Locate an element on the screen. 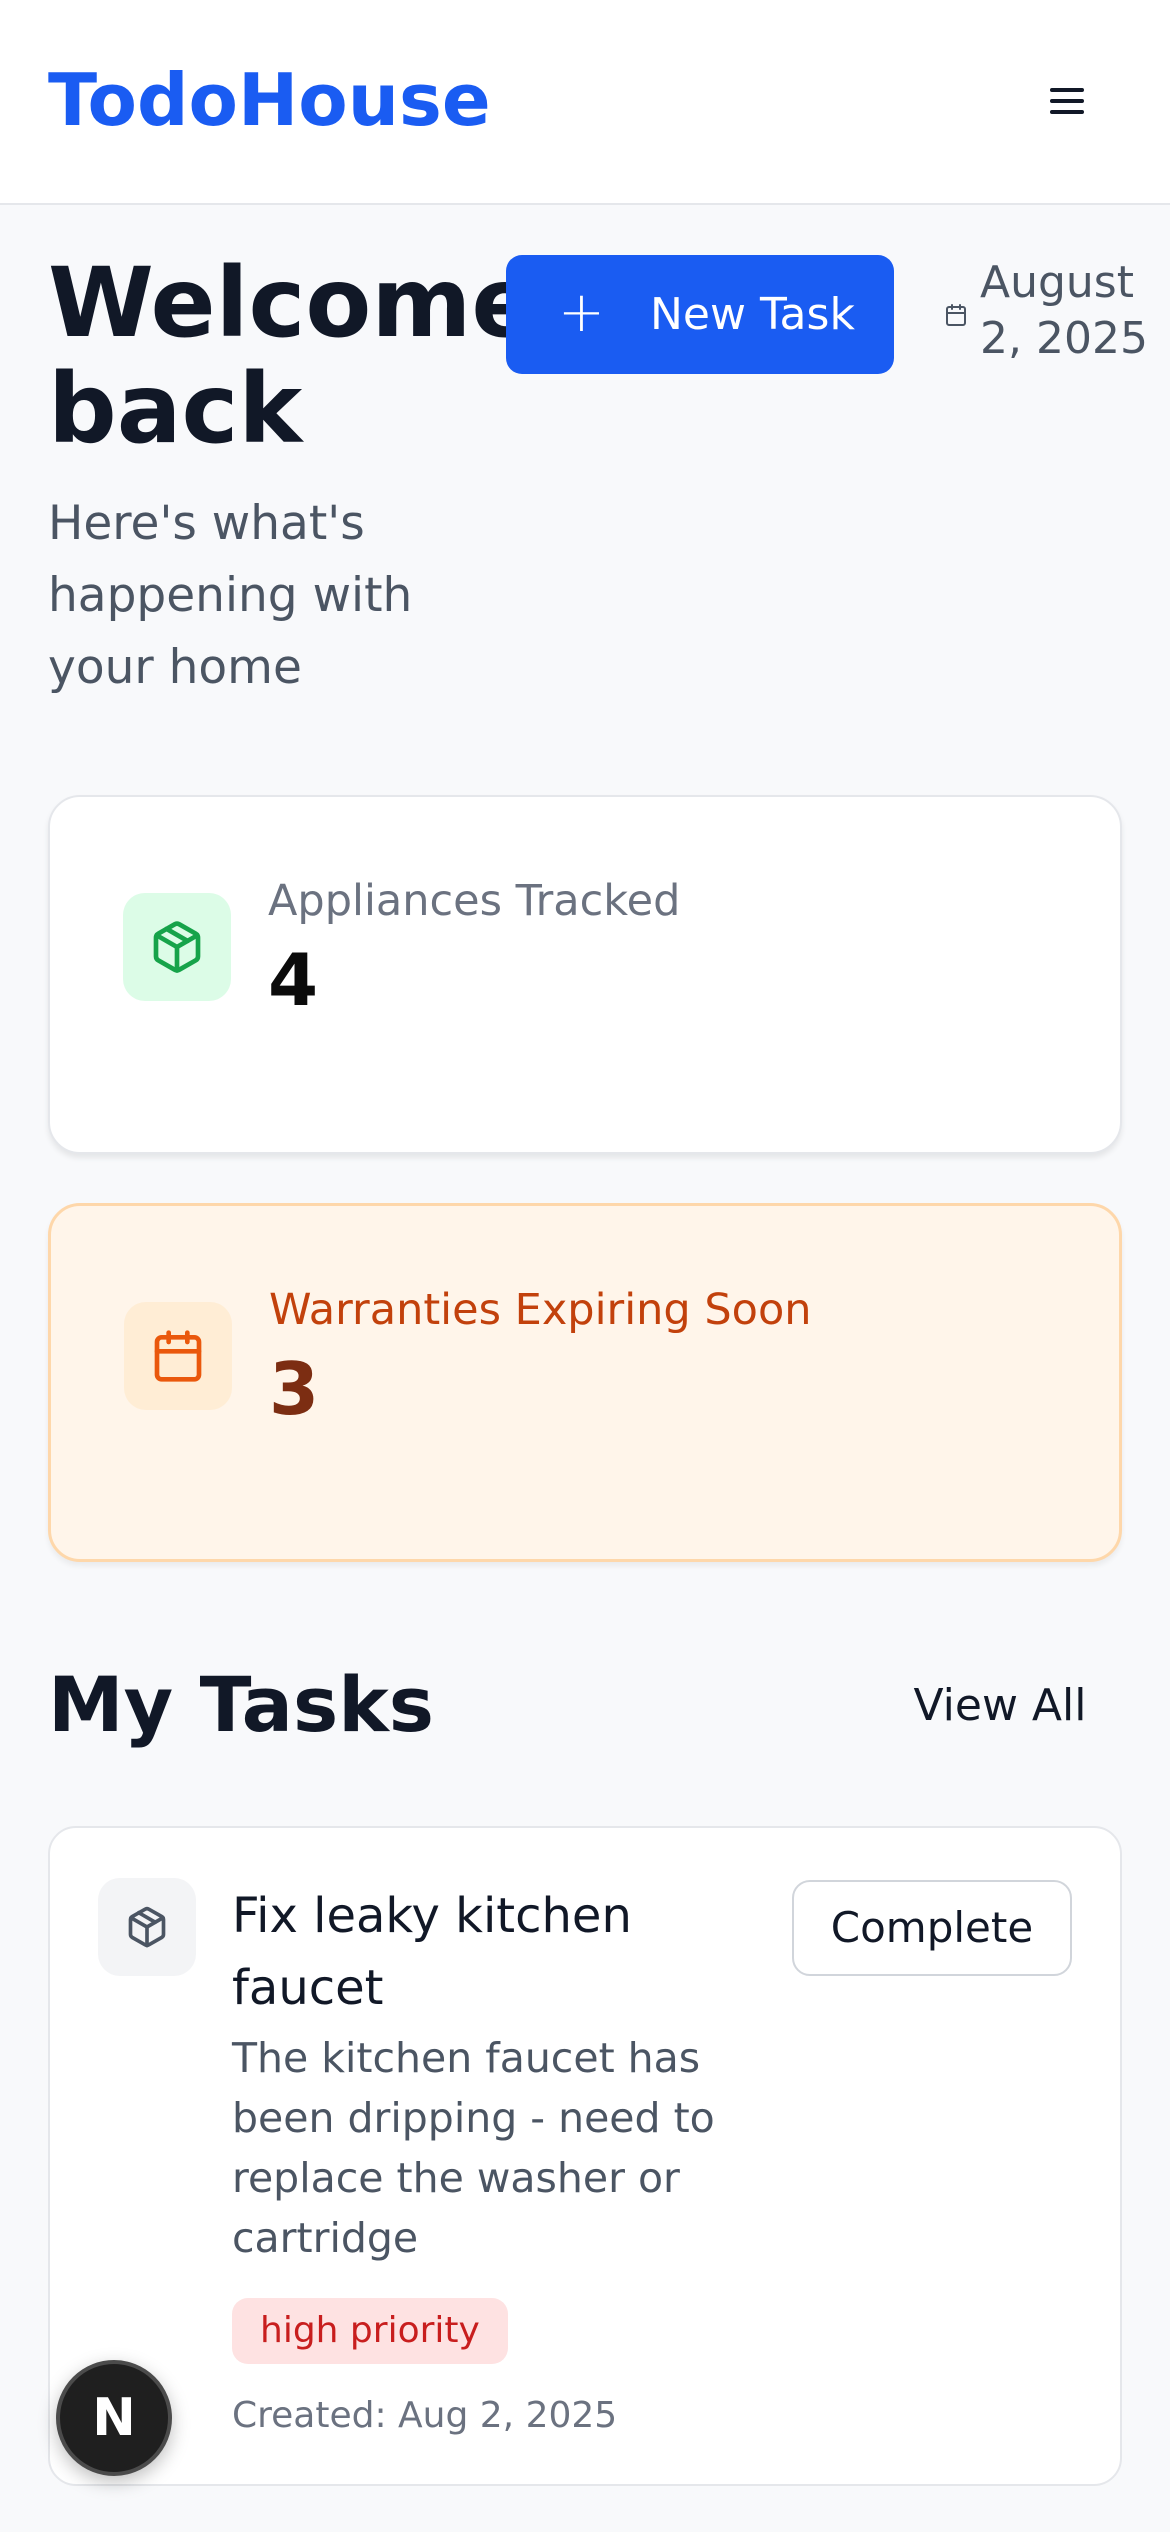 The width and height of the screenshot is (1170, 2532). warranties-expiring-card: Warranties Expiring Soon 3 is located at coordinates (585, 1382).